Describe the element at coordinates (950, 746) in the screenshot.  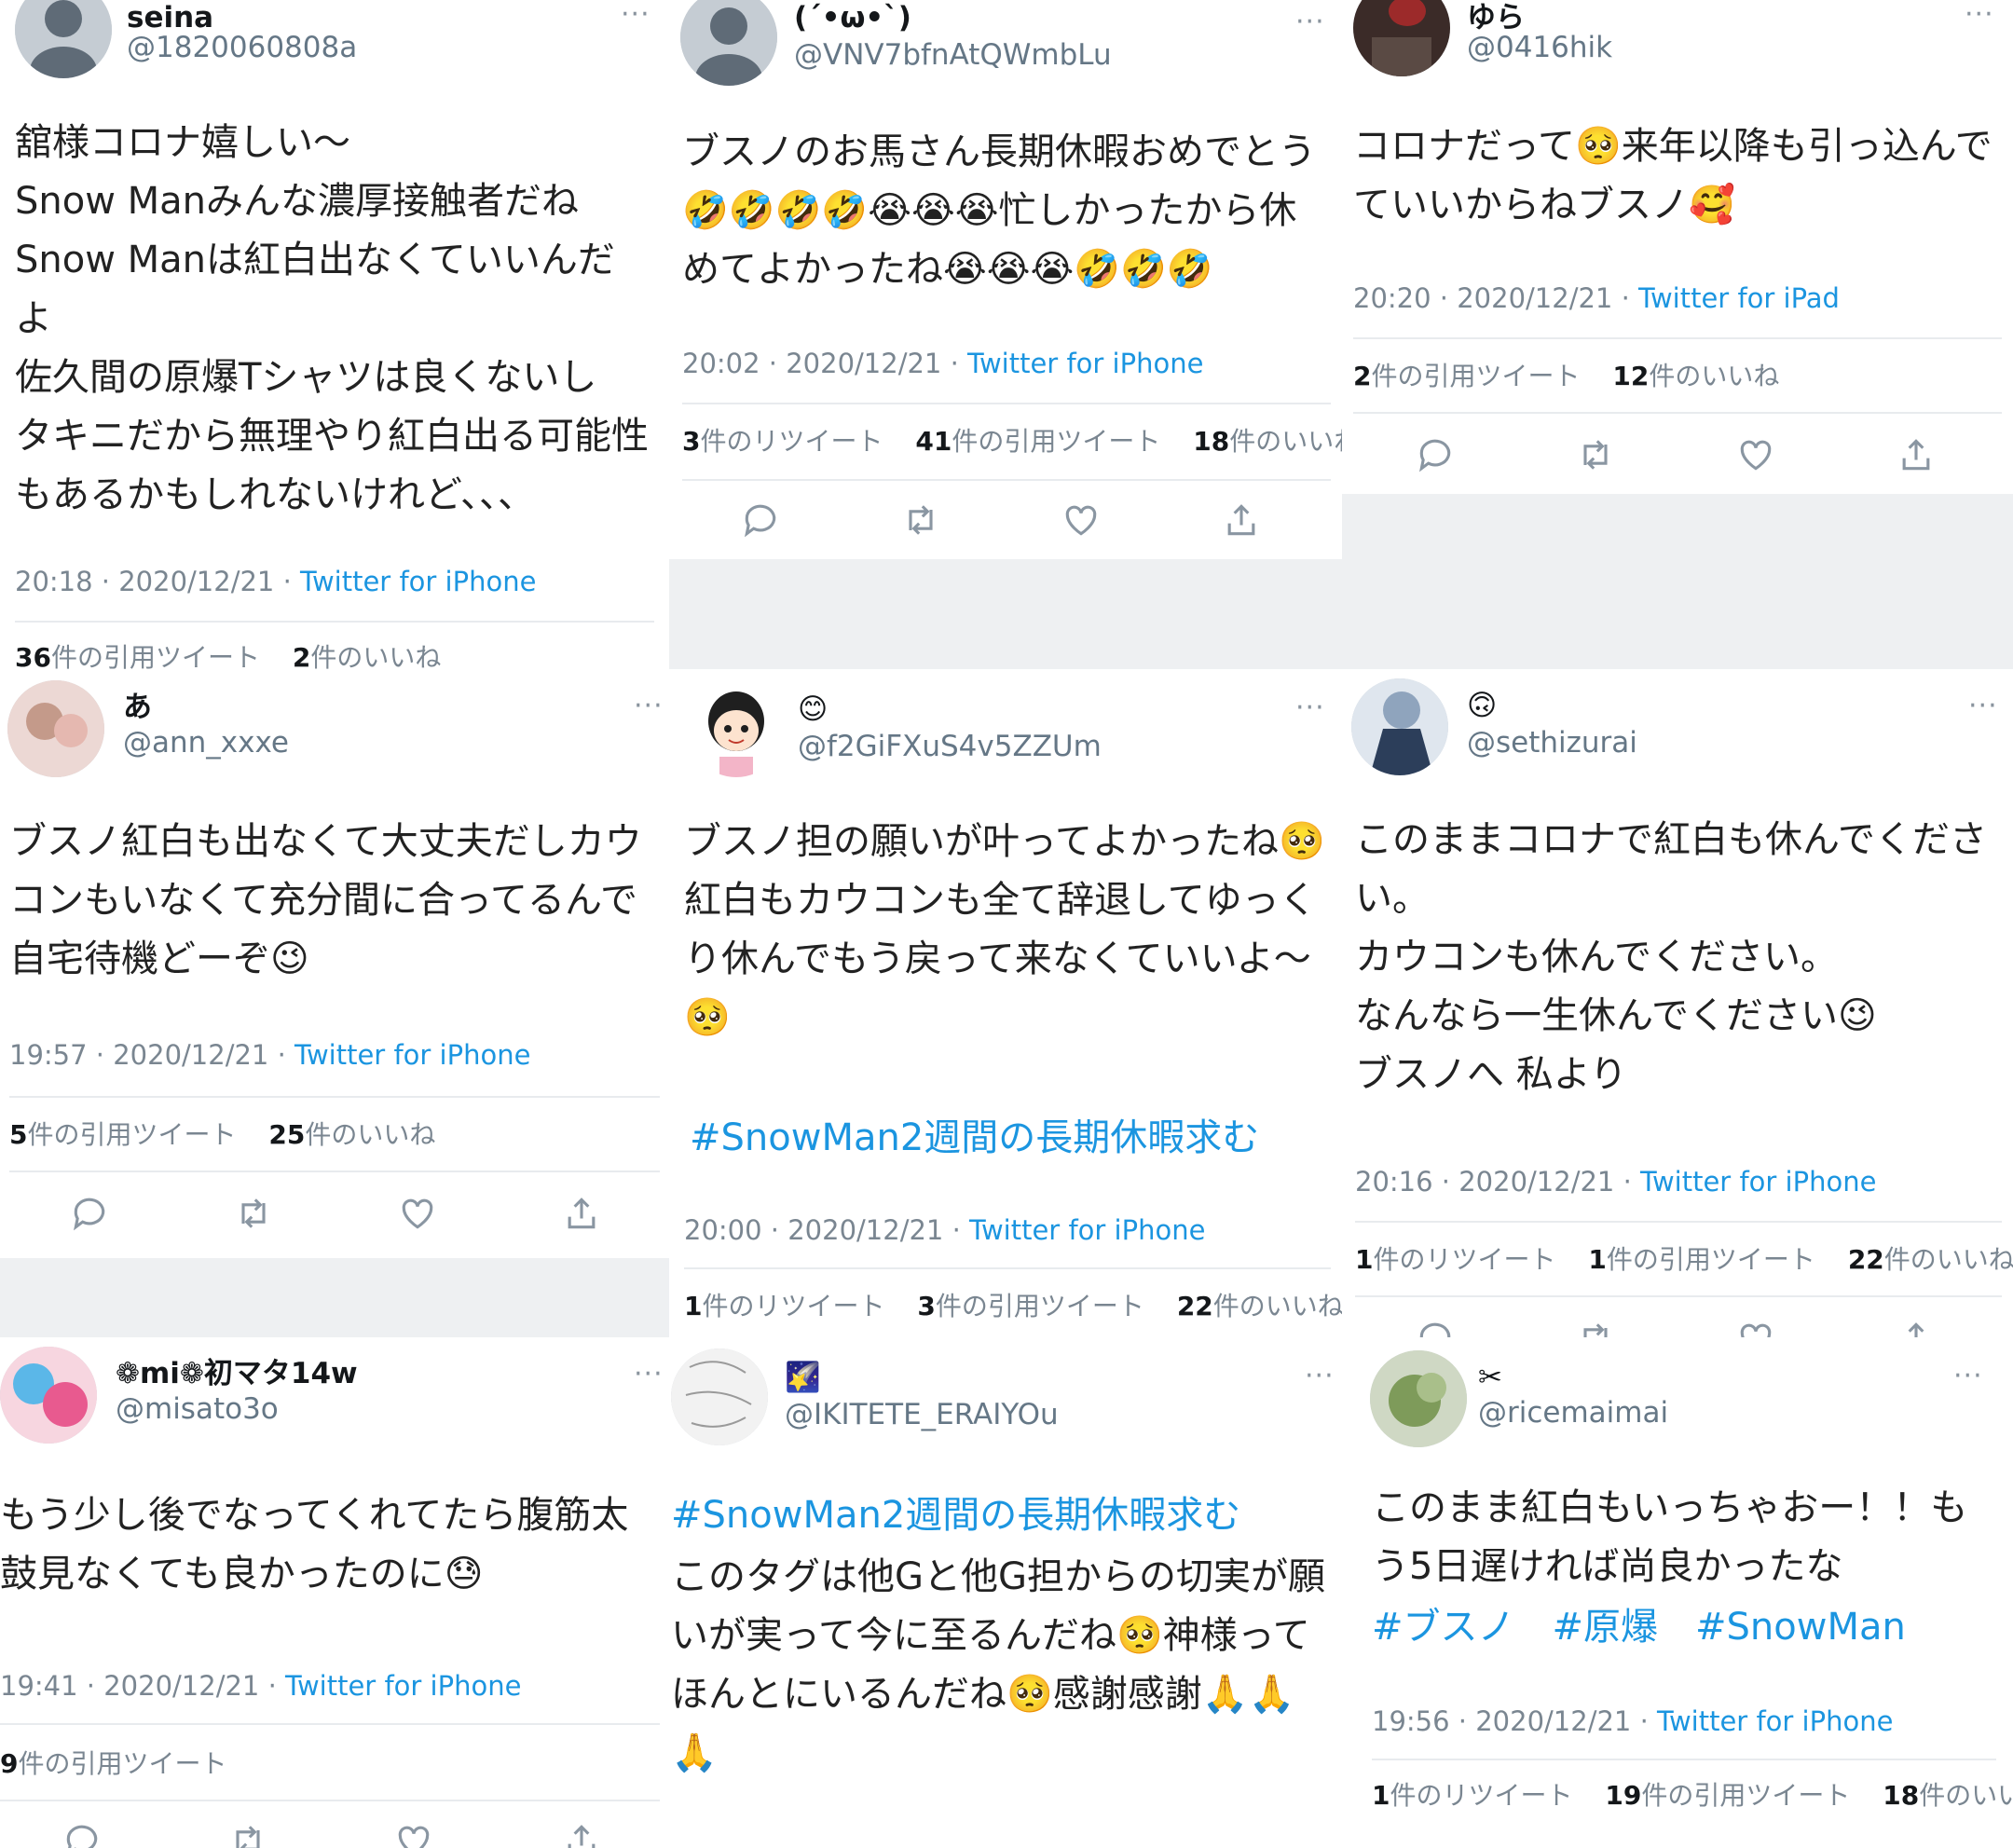
I see `user-handle: @f2GiFXuS4v5ZZUm` at that location.